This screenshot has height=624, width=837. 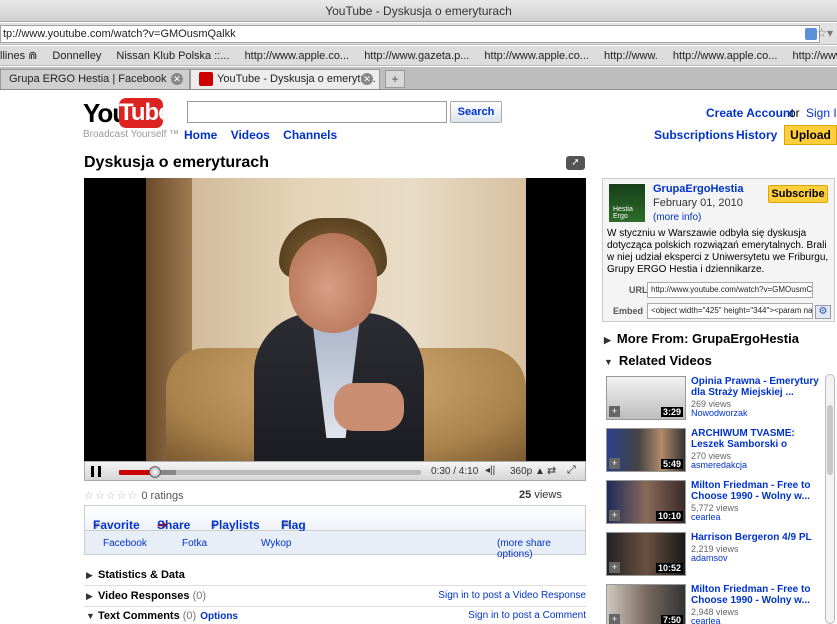 What do you see at coordinates (824, 33) in the screenshot?
I see `bookmark-star-icon: ☆▾` at bounding box center [824, 33].